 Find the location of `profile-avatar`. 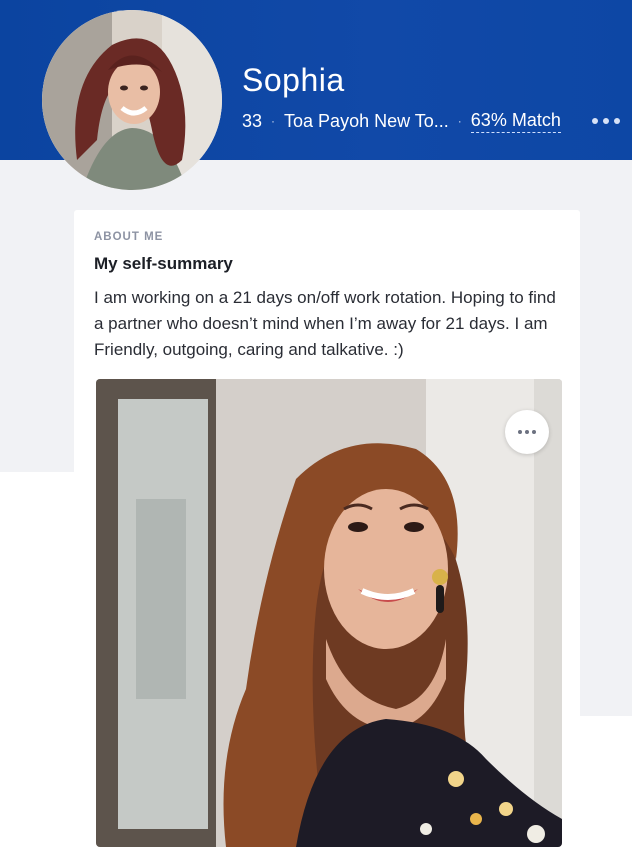

profile-avatar is located at coordinates (132, 100).